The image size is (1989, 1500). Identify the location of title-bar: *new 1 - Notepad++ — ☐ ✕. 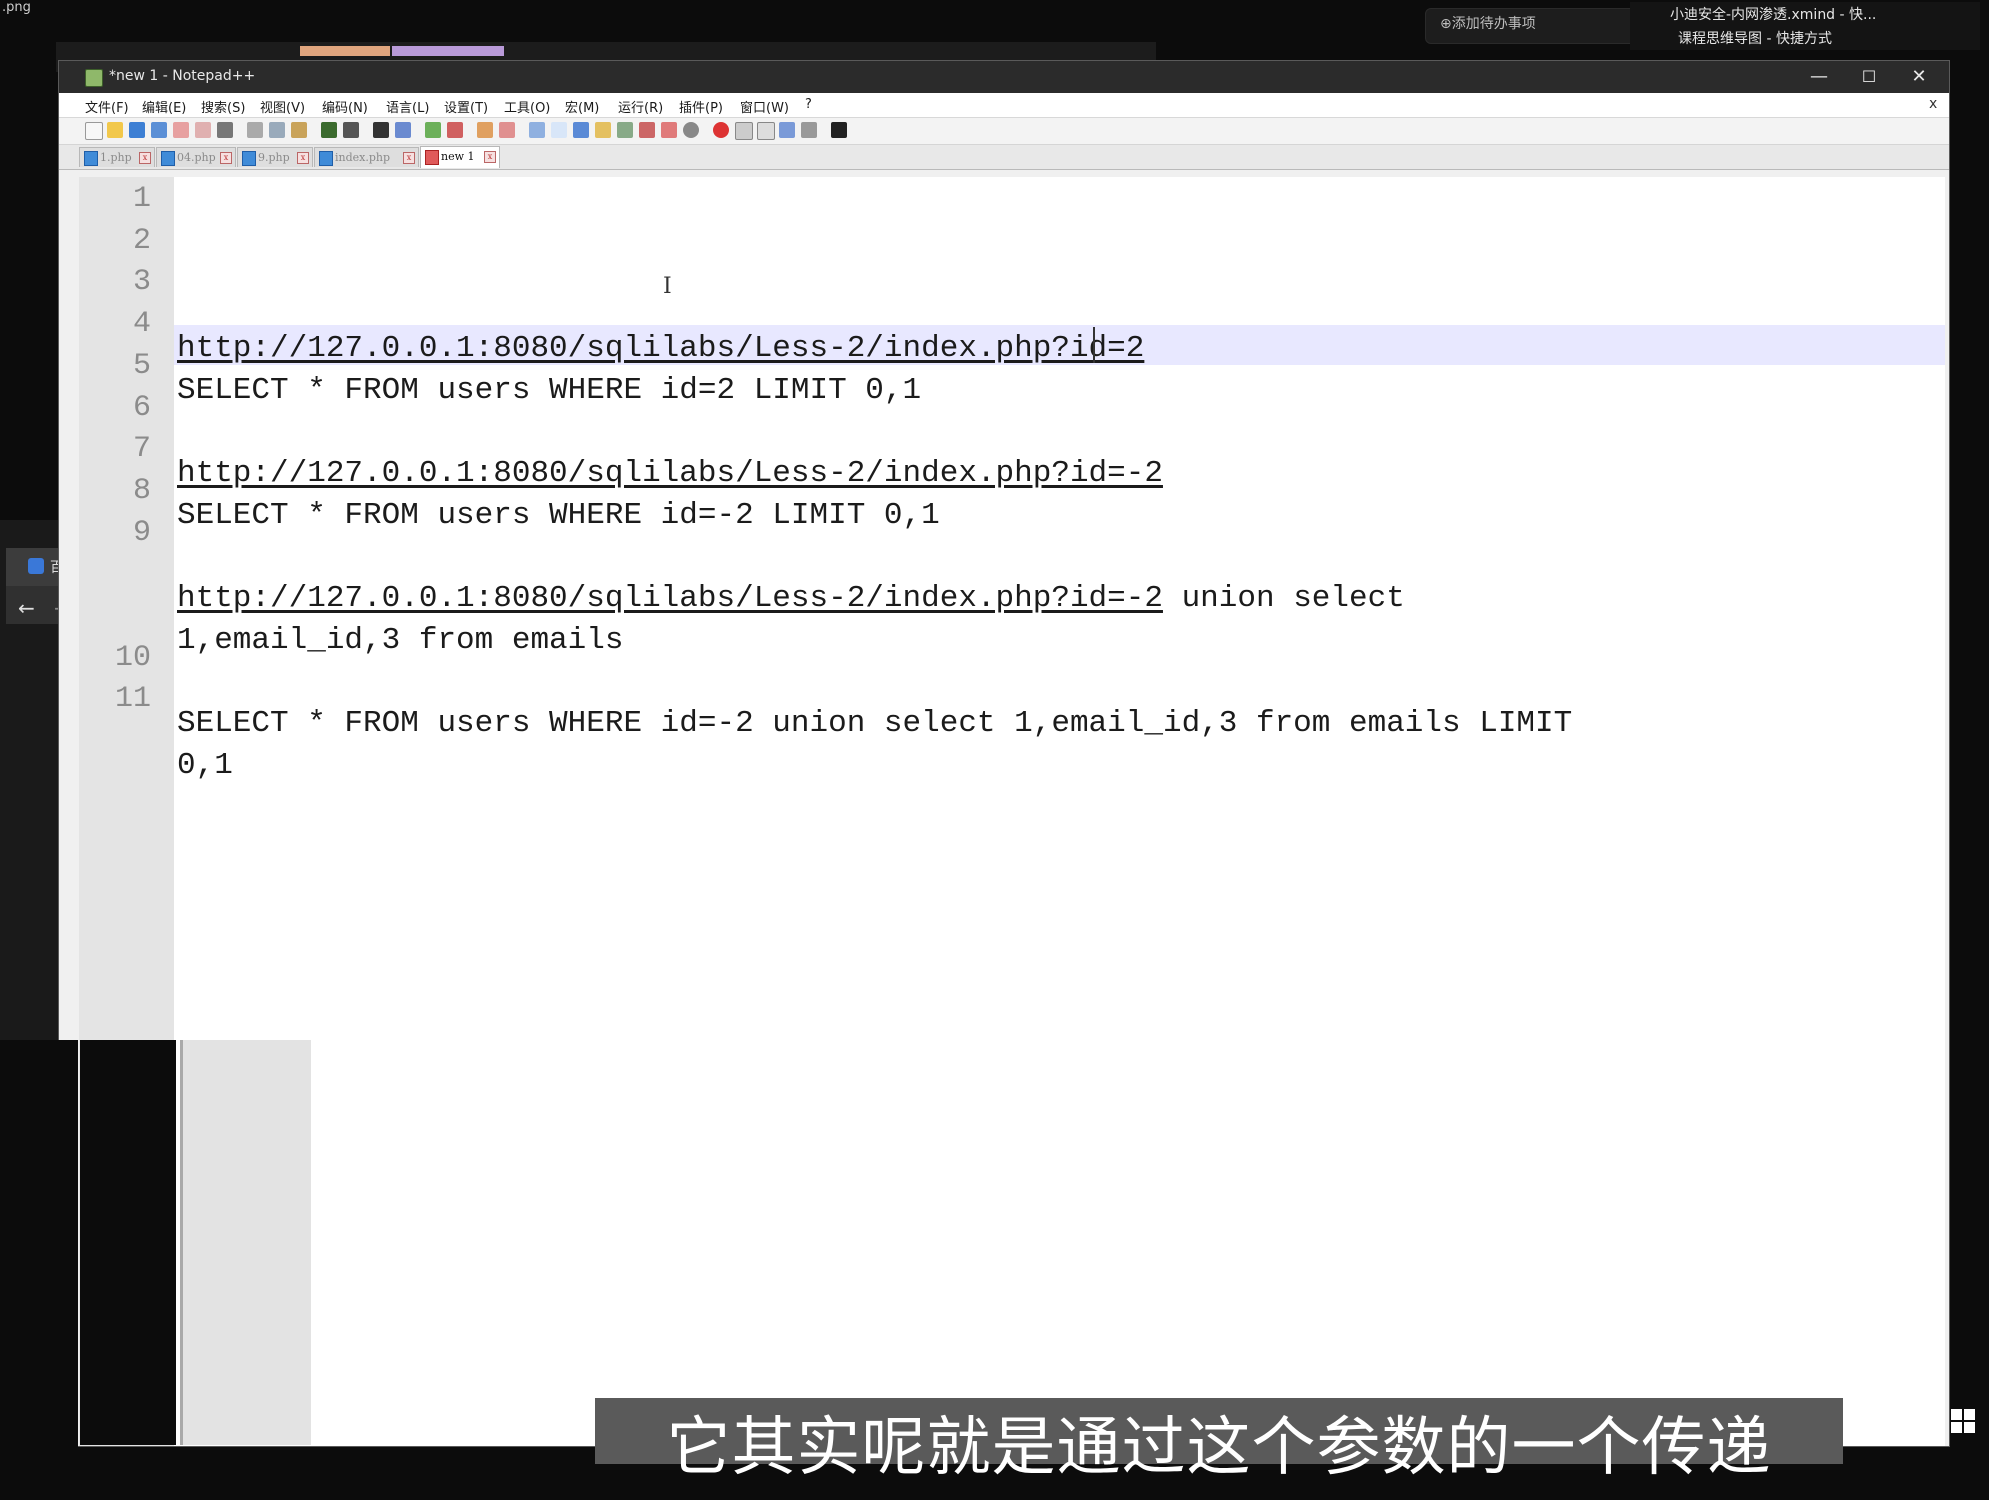
(1004, 77).